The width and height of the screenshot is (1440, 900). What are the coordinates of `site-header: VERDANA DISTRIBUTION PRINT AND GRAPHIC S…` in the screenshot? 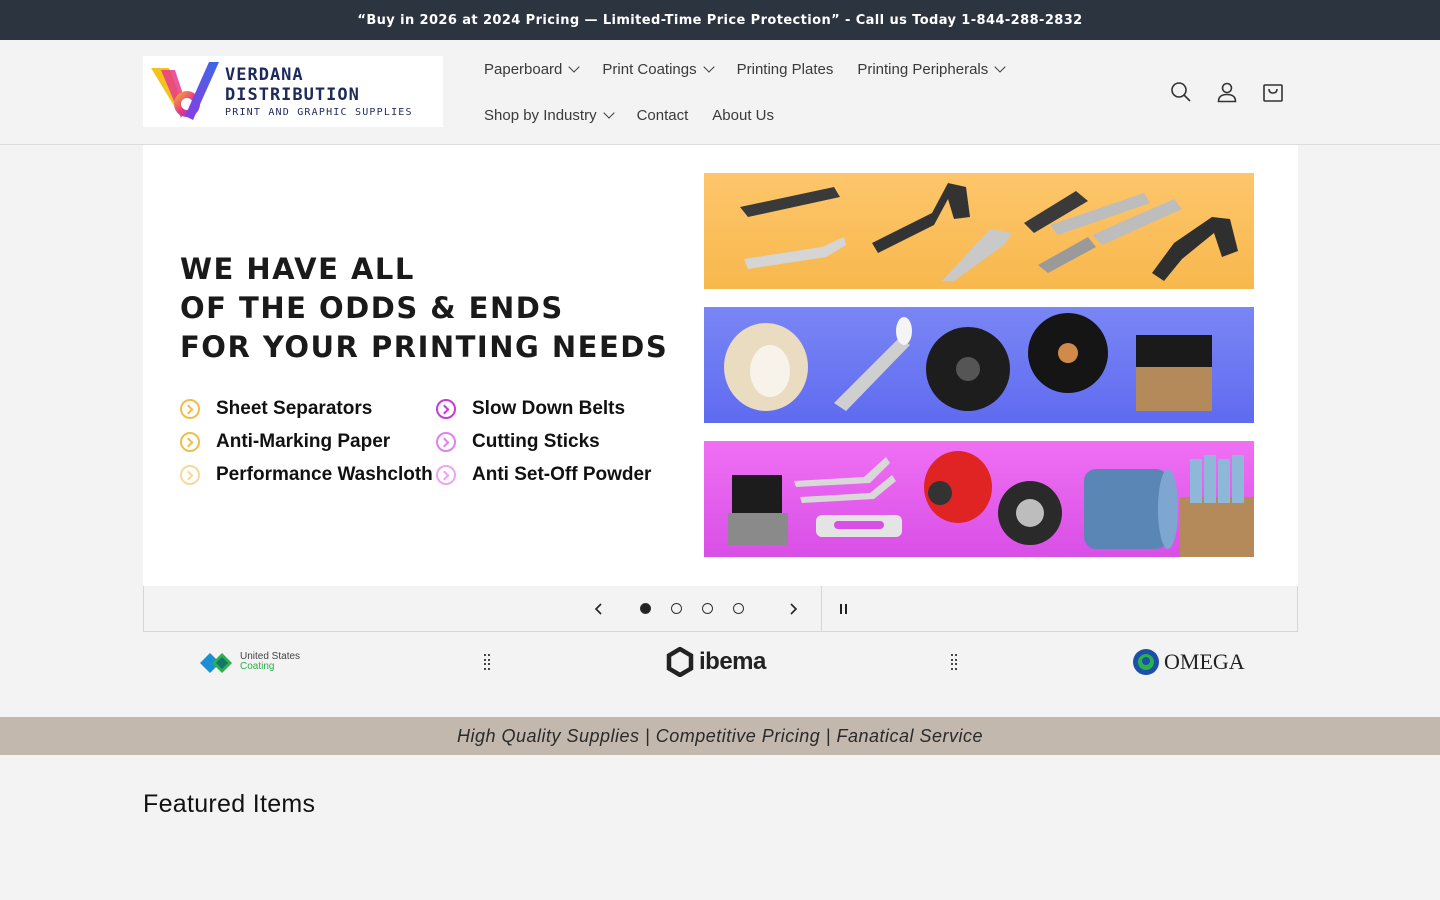 It's located at (720, 92).